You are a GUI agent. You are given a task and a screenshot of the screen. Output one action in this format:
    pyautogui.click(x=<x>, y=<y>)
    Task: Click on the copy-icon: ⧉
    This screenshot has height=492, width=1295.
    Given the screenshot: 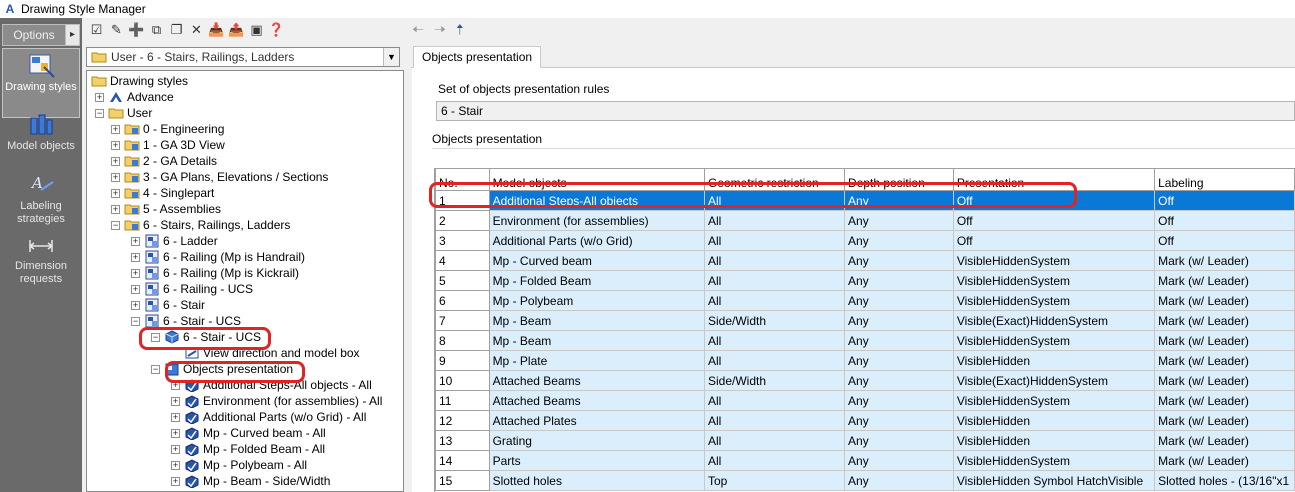 What is the action you would take?
    pyautogui.click(x=156, y=30)
    